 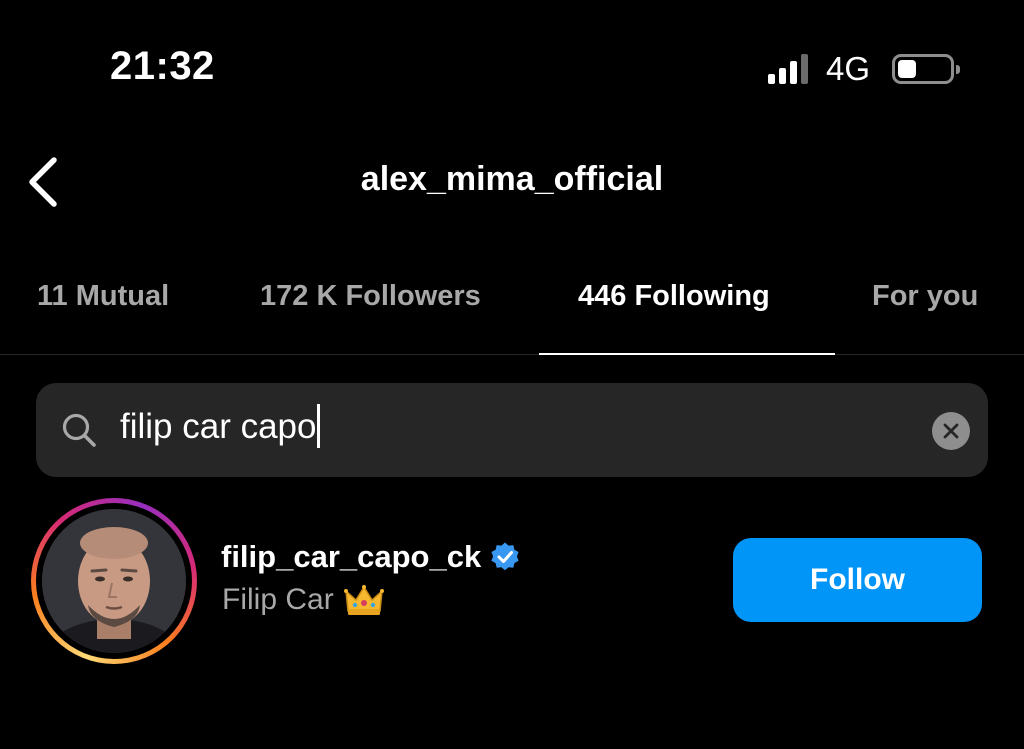 What do you see at coordinates (857, 580) in the screenshot?
I see `follow-button: Follow` at bounding box center [857, 580].